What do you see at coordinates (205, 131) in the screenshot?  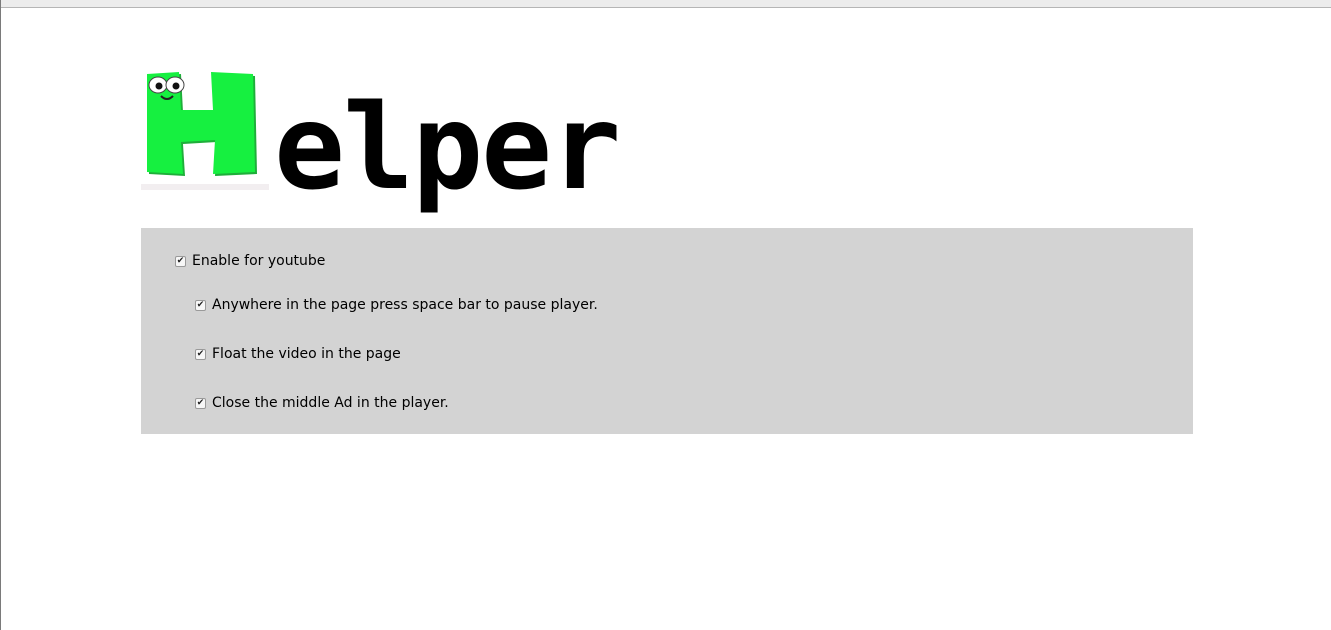 I see `green-letter-h-with-eyes-icon` at bounding box center [205, 131].